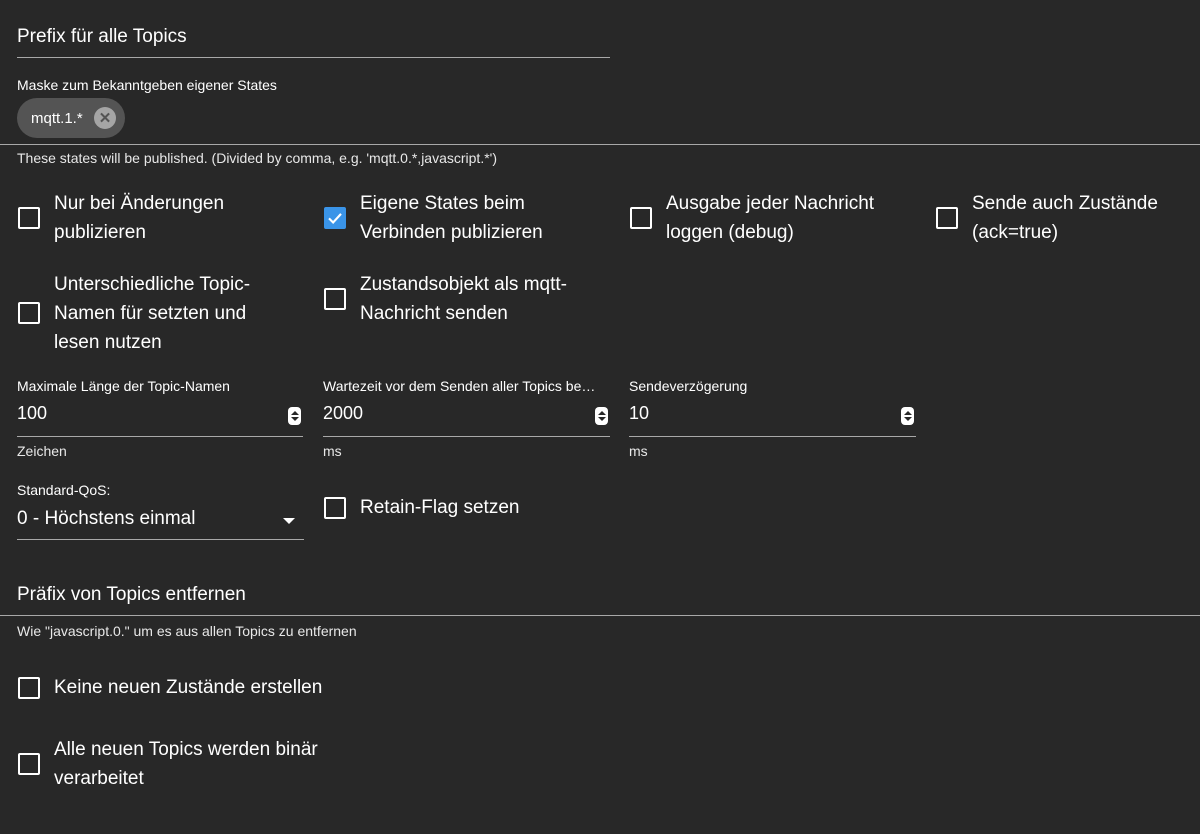 The width and height of the screenshot is (1200, 834). What do you see at coordinates (638, 451) in the screenshot?
I see `send-delay-unit: ms` at bounding box center [638, 451].